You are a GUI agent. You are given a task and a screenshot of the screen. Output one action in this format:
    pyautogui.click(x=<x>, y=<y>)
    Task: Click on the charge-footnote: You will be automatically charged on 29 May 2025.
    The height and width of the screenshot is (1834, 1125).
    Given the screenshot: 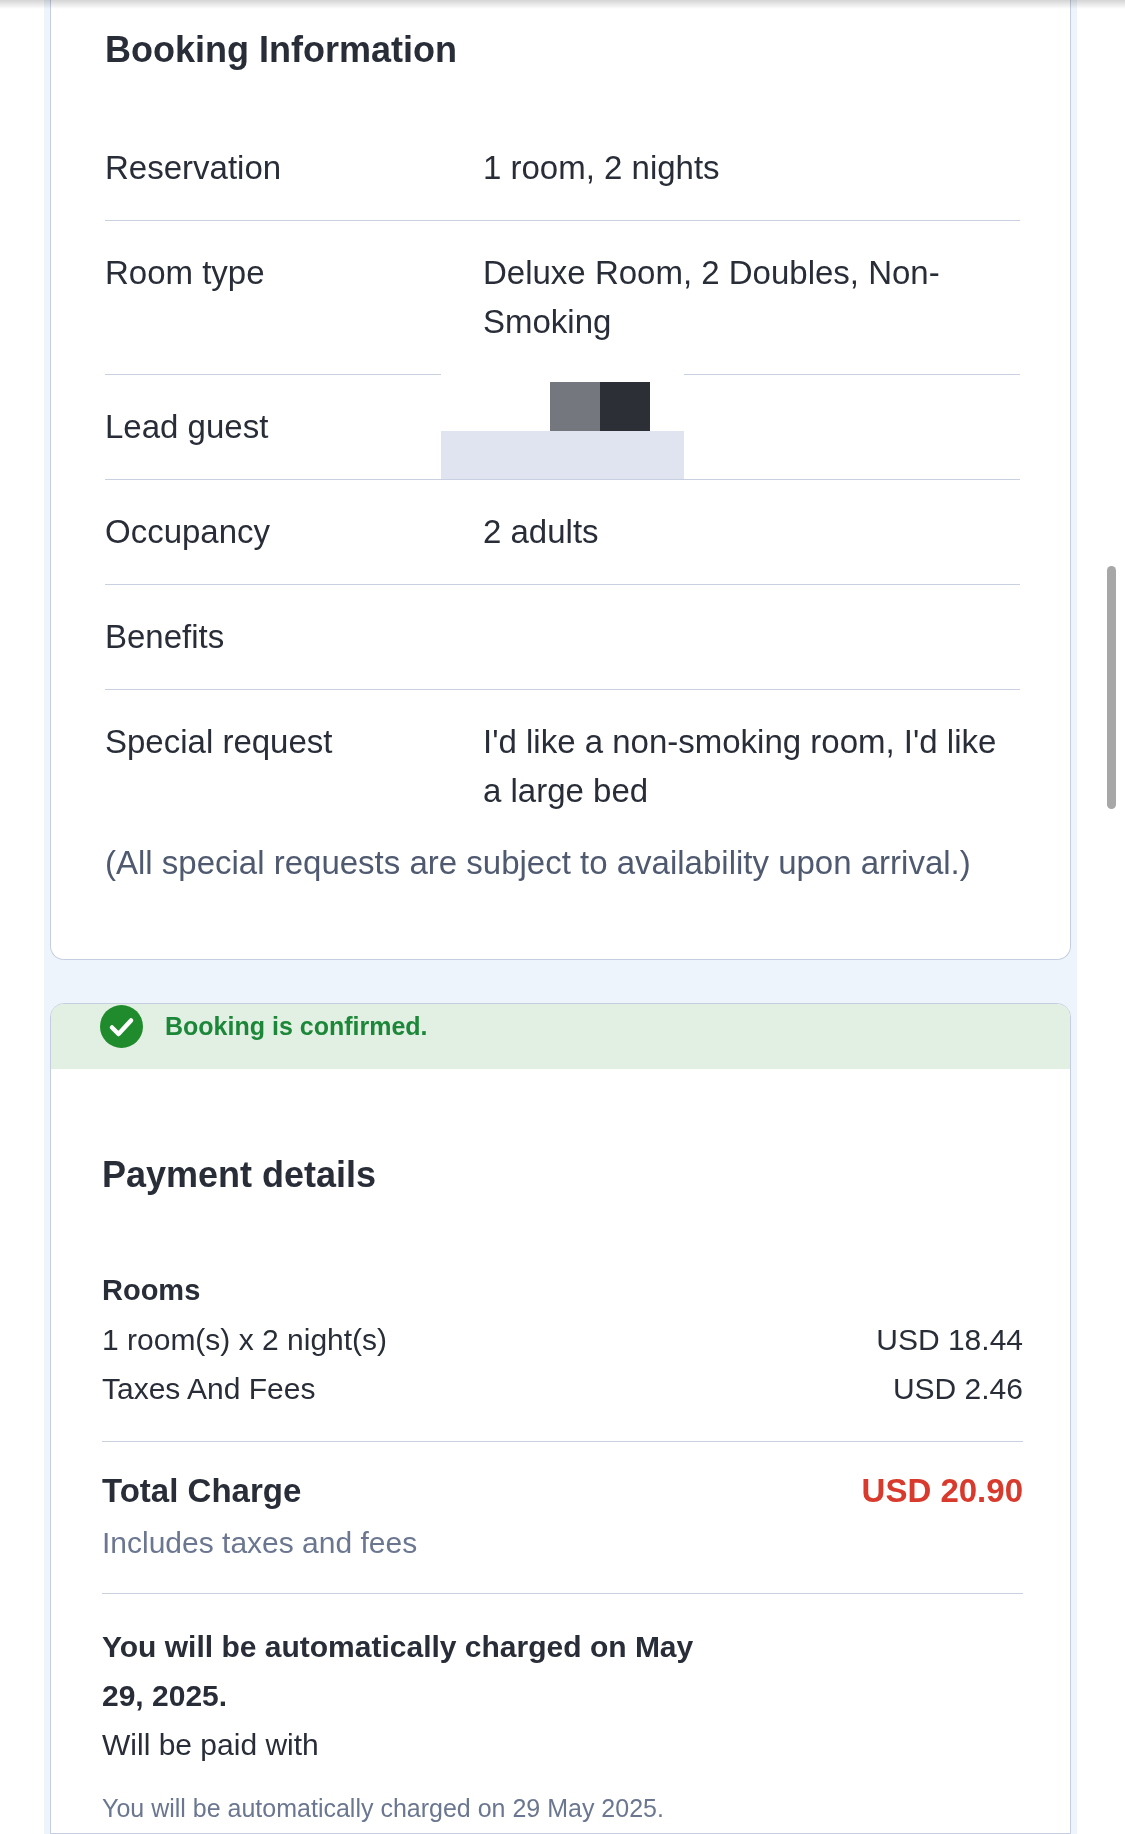 What is the action you would take?
    pyautogui.click(x=383, y=1808)
    